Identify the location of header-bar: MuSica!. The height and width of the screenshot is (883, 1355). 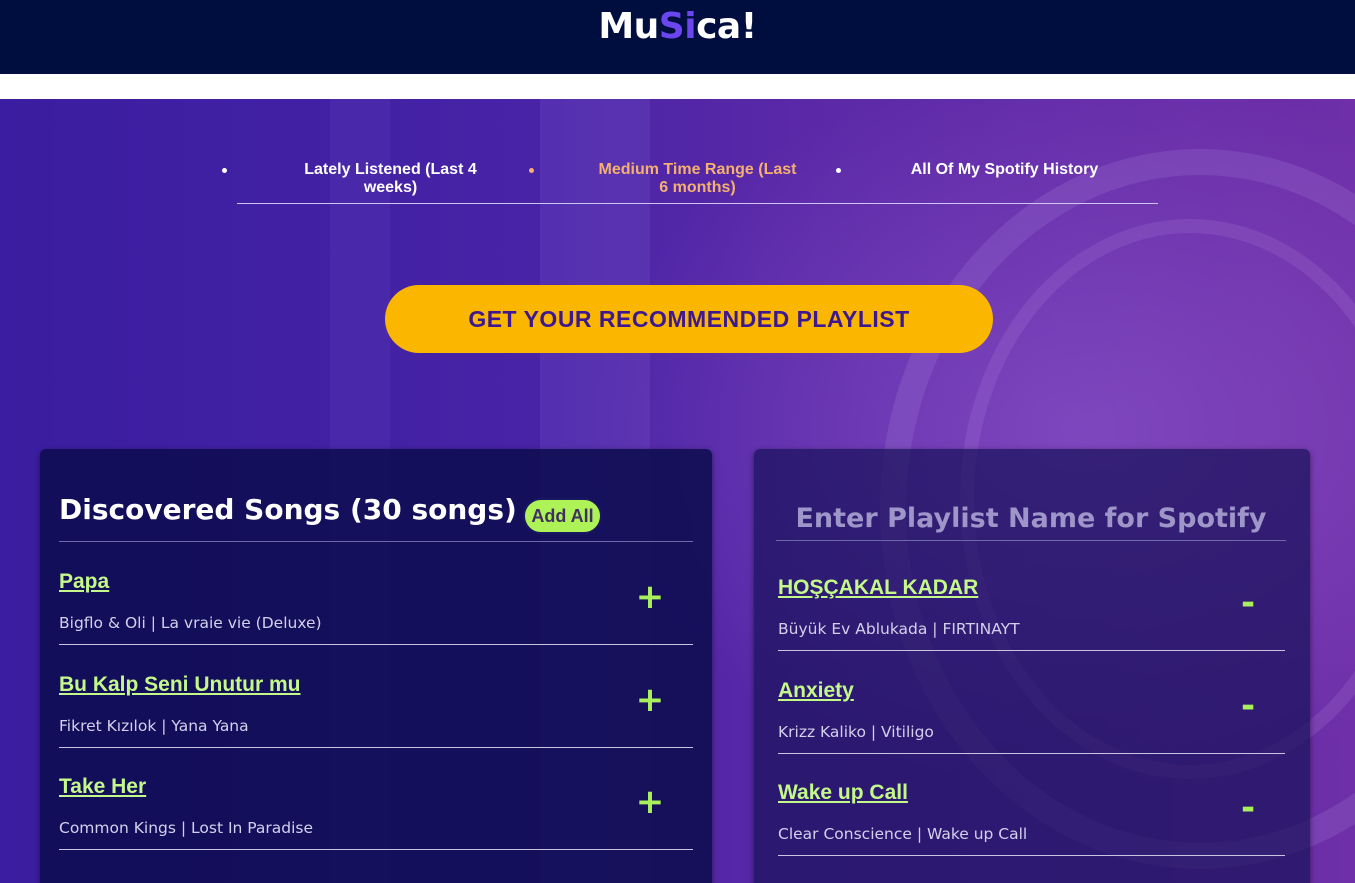
(677, 37).